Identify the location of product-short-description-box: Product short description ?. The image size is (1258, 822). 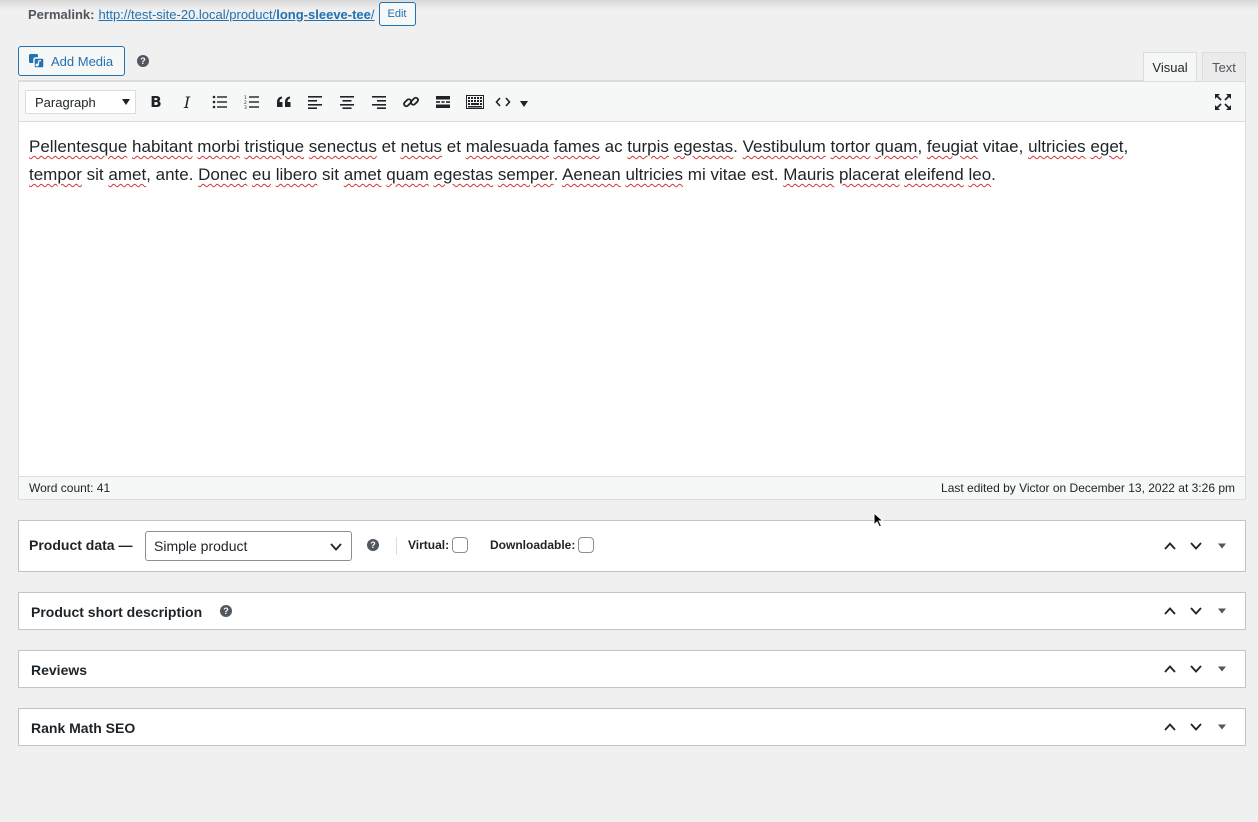
(632, 611).